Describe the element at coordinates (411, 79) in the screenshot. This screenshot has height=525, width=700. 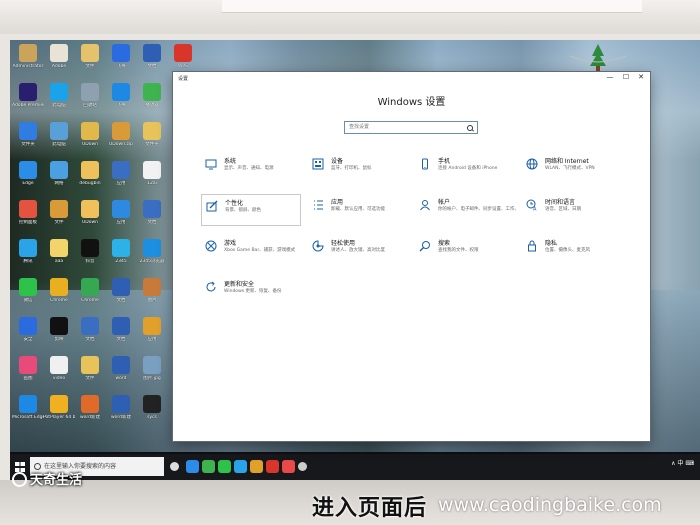
I see `window-titlebar: 设置 — ☐ ✕` at that location.